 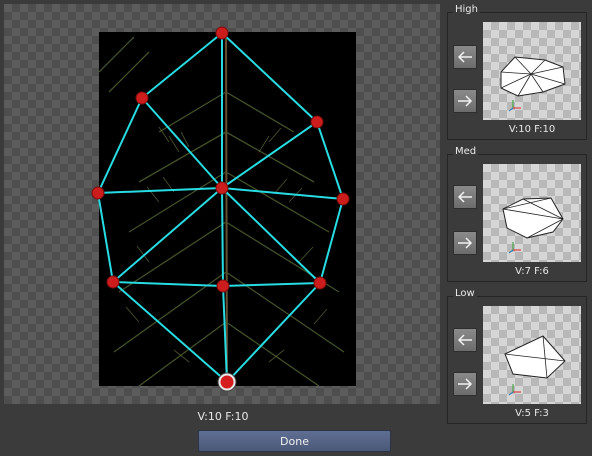 I want to click on mesh-vertex-selected, so click(x=227, y=382).